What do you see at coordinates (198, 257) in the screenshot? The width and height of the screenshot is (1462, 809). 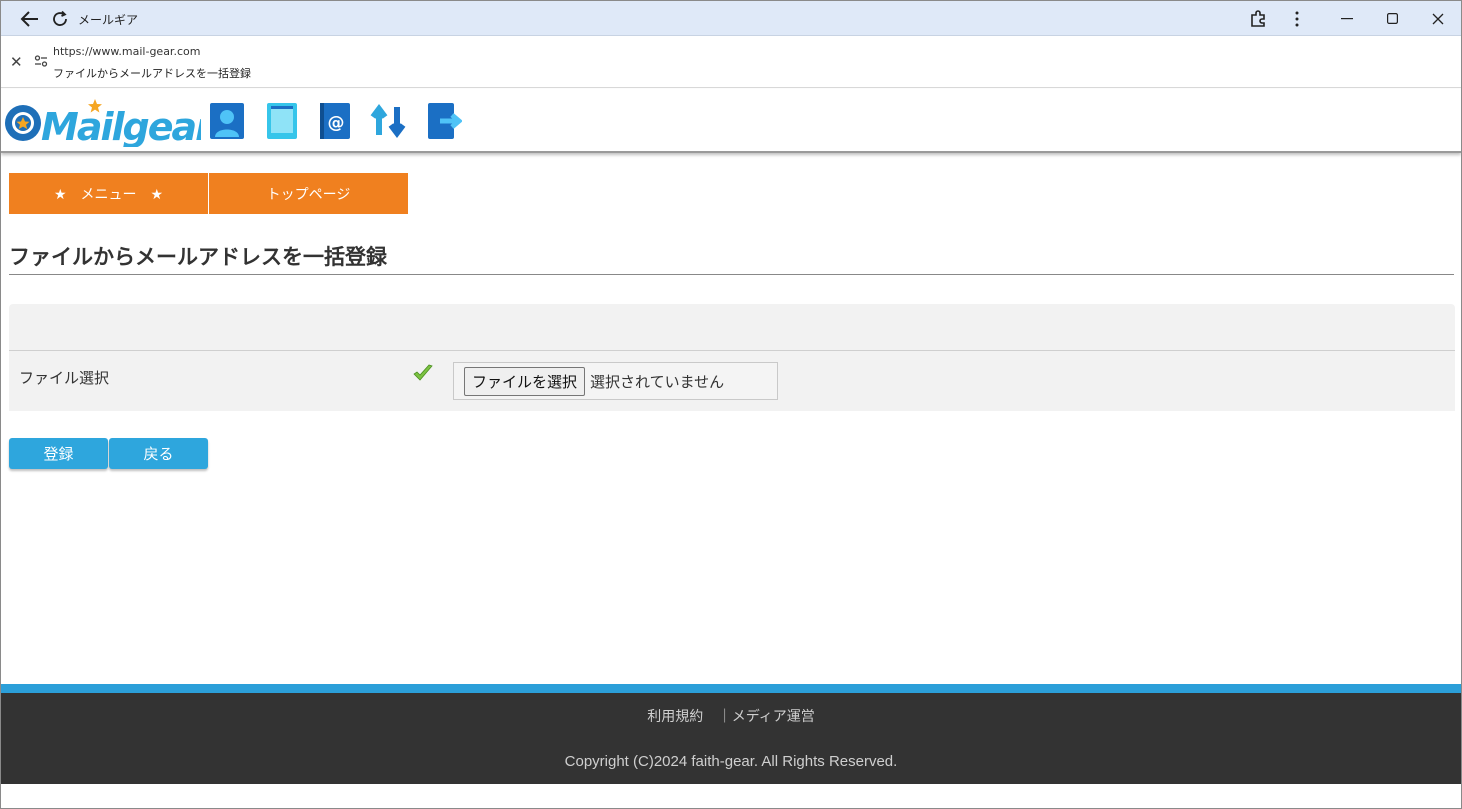 I see `page-title: ファイルからメールアドレスを一括登録` at bounding box center [198, 257].